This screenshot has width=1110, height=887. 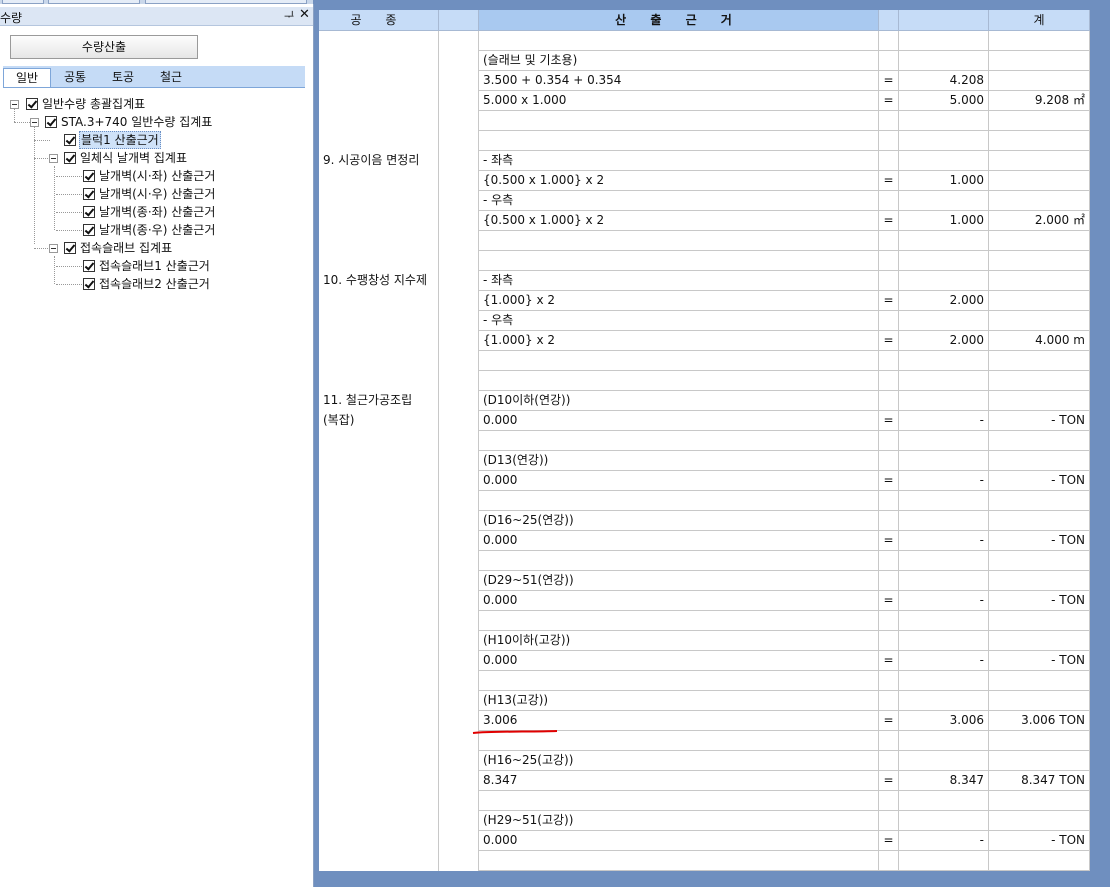 What do you see at coordinates (1039, 101) in the screenshot?
I see `total-cell: 9.208 ㎡` at bounding box center [1039, 101].